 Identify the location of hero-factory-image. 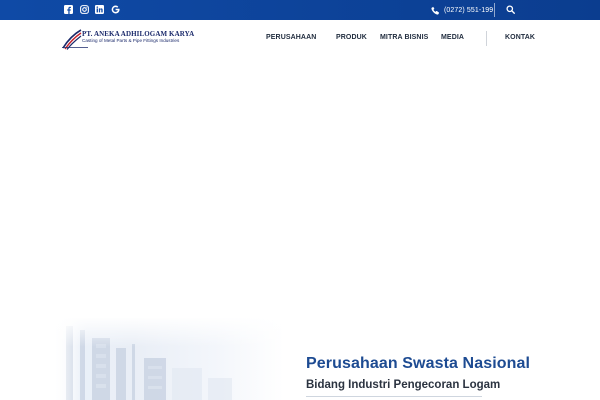
(168, 359).